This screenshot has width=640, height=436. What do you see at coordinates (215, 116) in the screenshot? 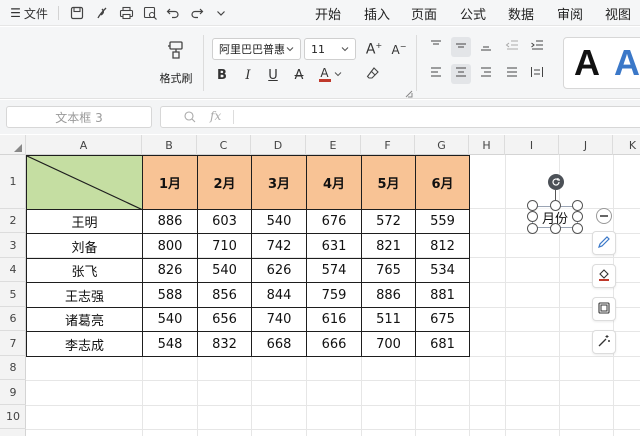
I see `function-icon: fx` at bounding box center [215, 116].